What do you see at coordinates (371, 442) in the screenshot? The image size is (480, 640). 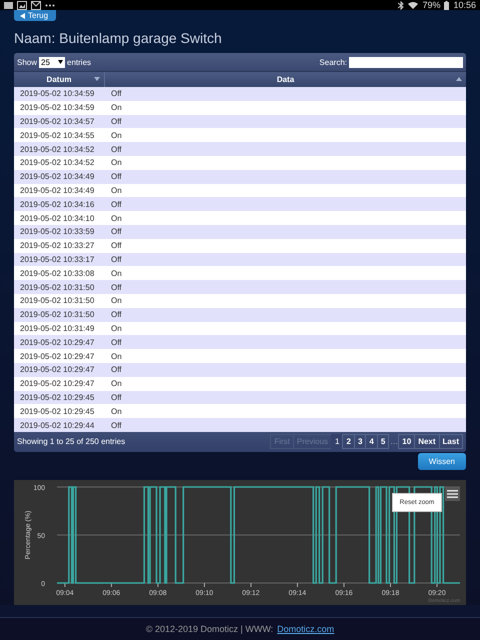 I see `pagination-button: 4` at bounding box center [371, 442].